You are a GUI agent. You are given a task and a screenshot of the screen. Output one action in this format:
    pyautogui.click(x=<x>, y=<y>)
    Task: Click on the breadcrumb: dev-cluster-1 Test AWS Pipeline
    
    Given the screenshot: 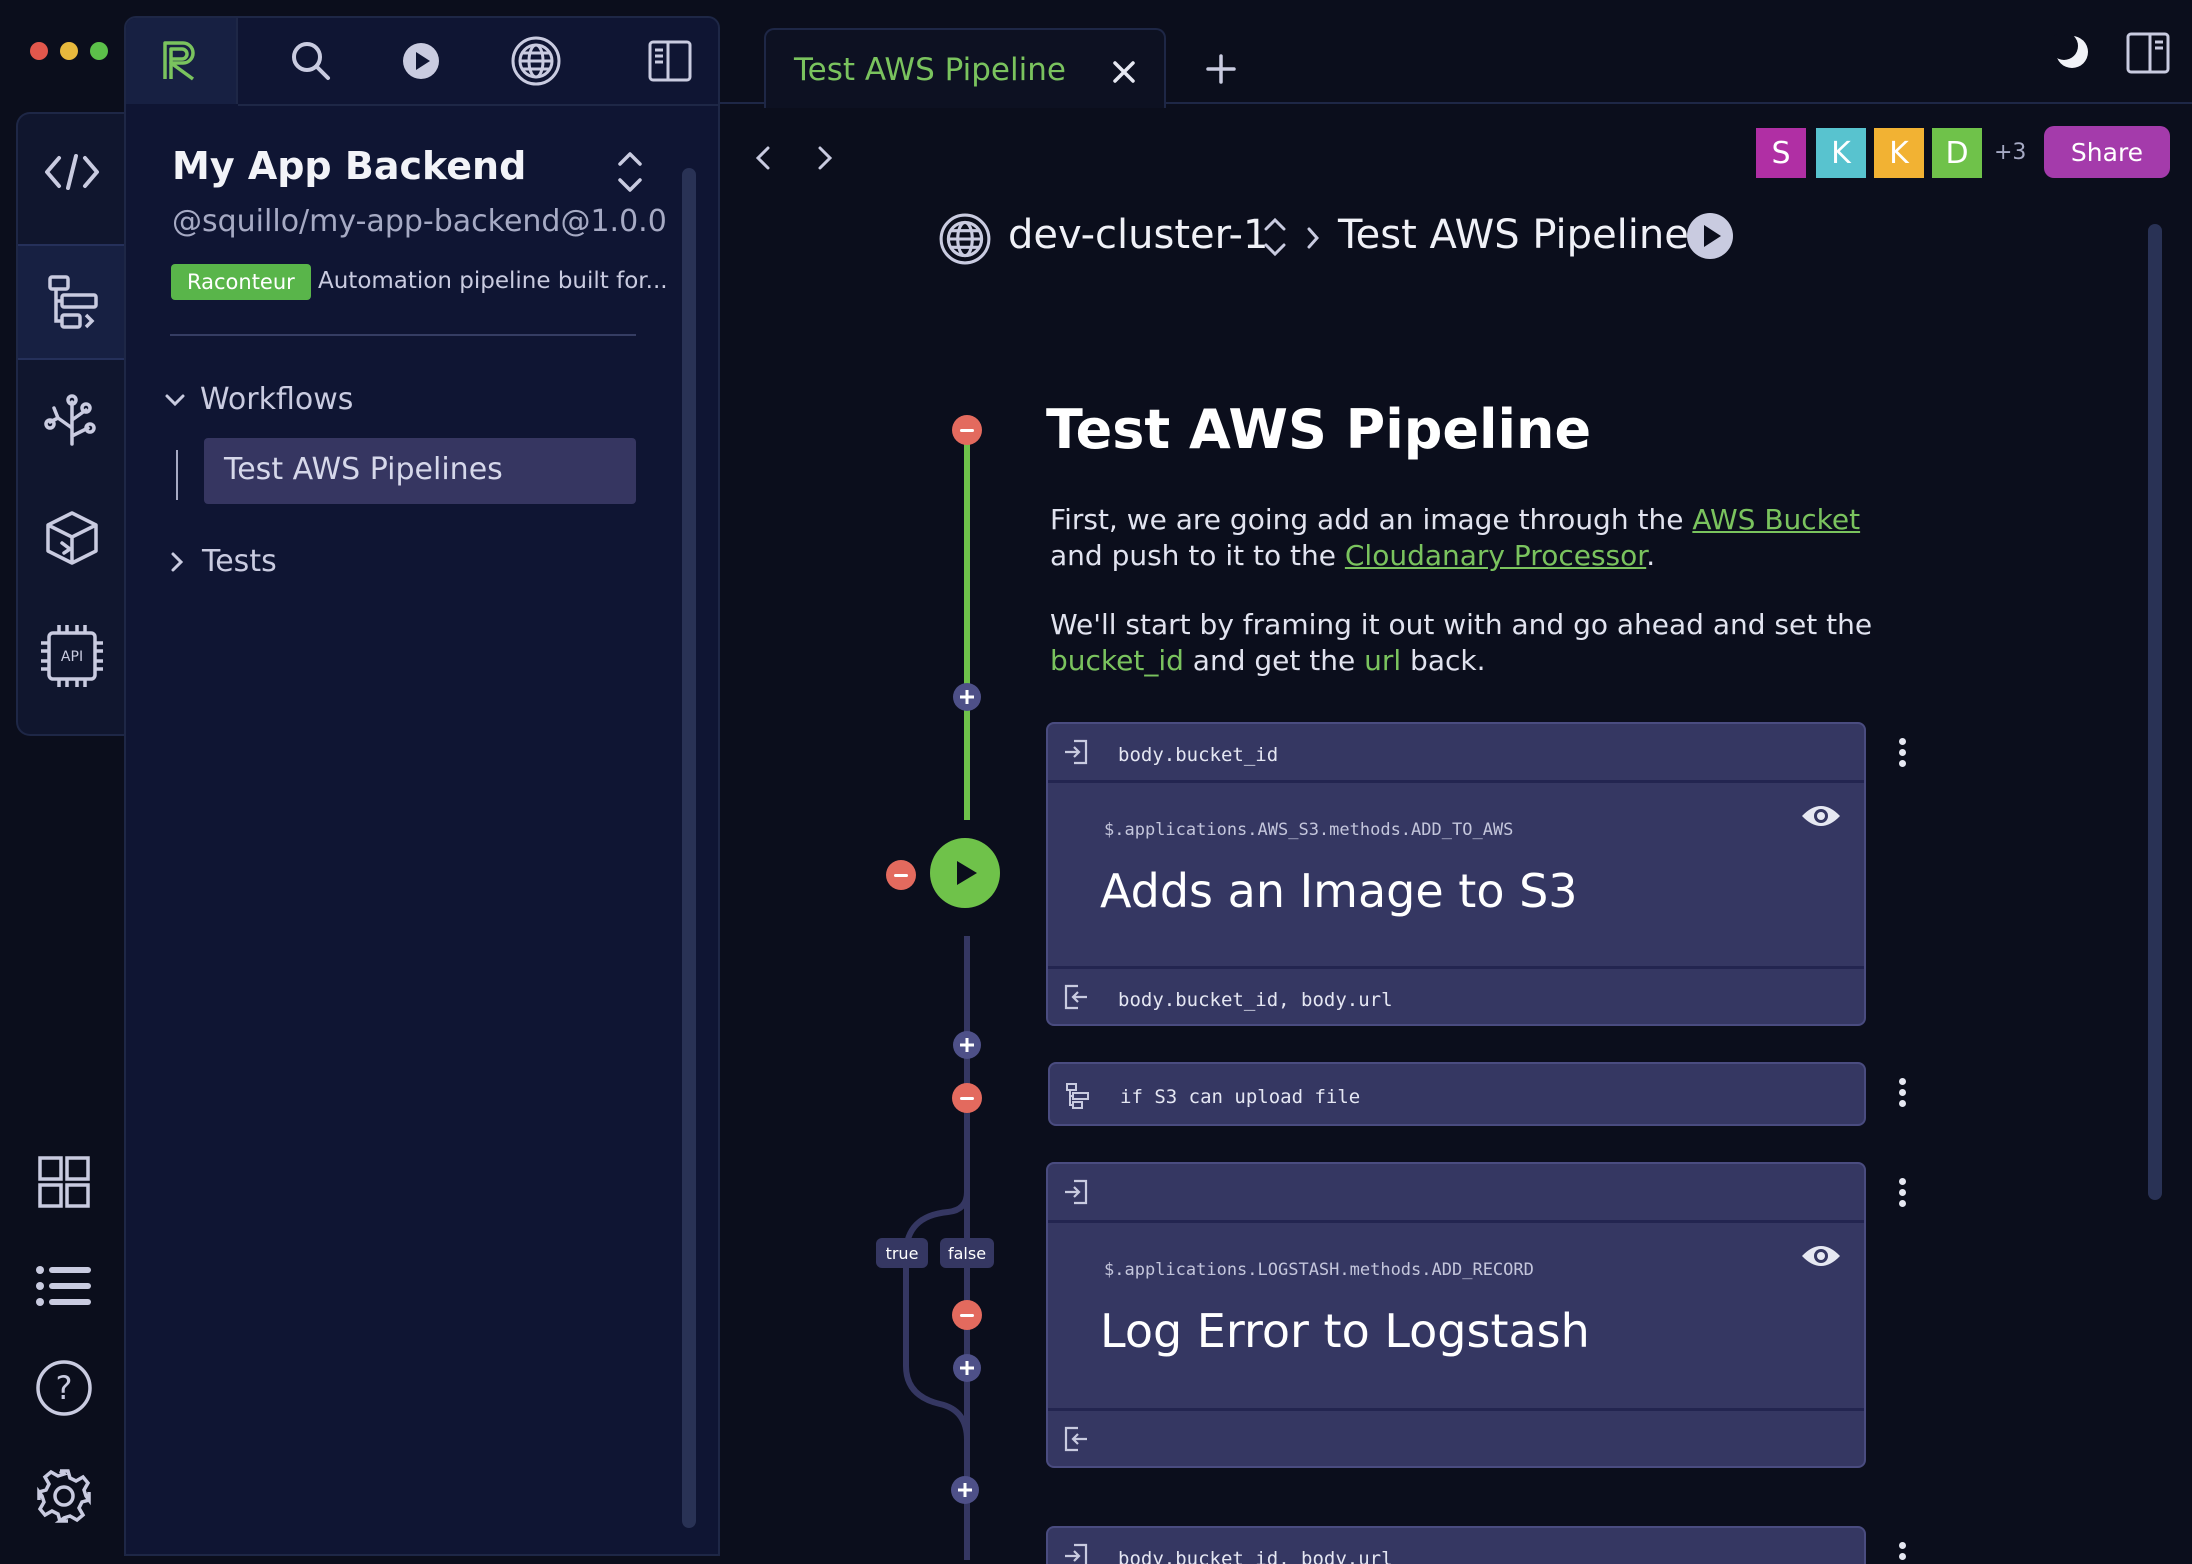 What is the action you would take?
    pyautogui.click(x=1346, y=240)
    